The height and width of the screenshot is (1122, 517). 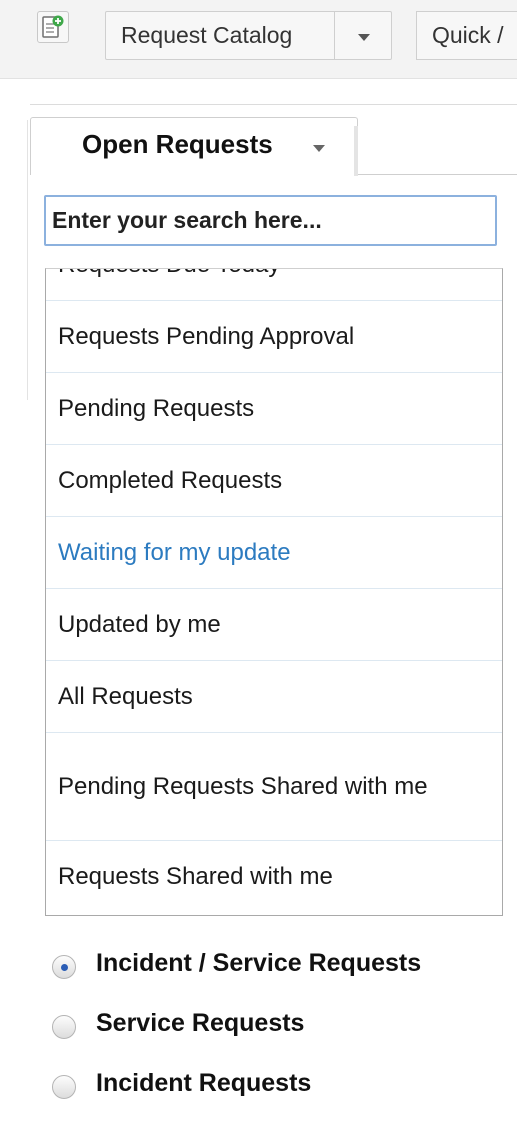 What do you see at coordinates (243, 786) in the screenshot?
I see `list-item-label: Pending Requests Shared with me` at bounding box center [243, 786].